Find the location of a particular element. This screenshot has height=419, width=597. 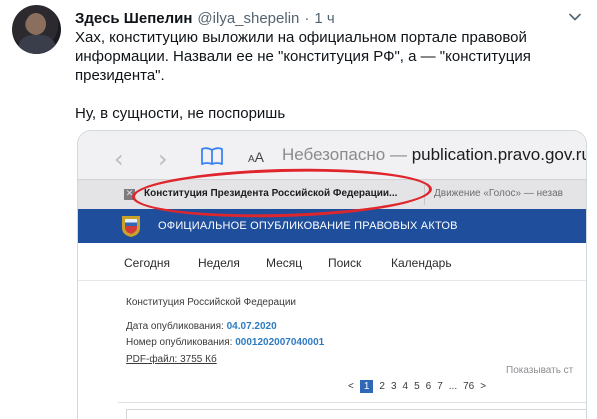

tweet-header: Здесь Шепелин @ilya_shepelin · 1 ч is located at coordinates (205, 18).